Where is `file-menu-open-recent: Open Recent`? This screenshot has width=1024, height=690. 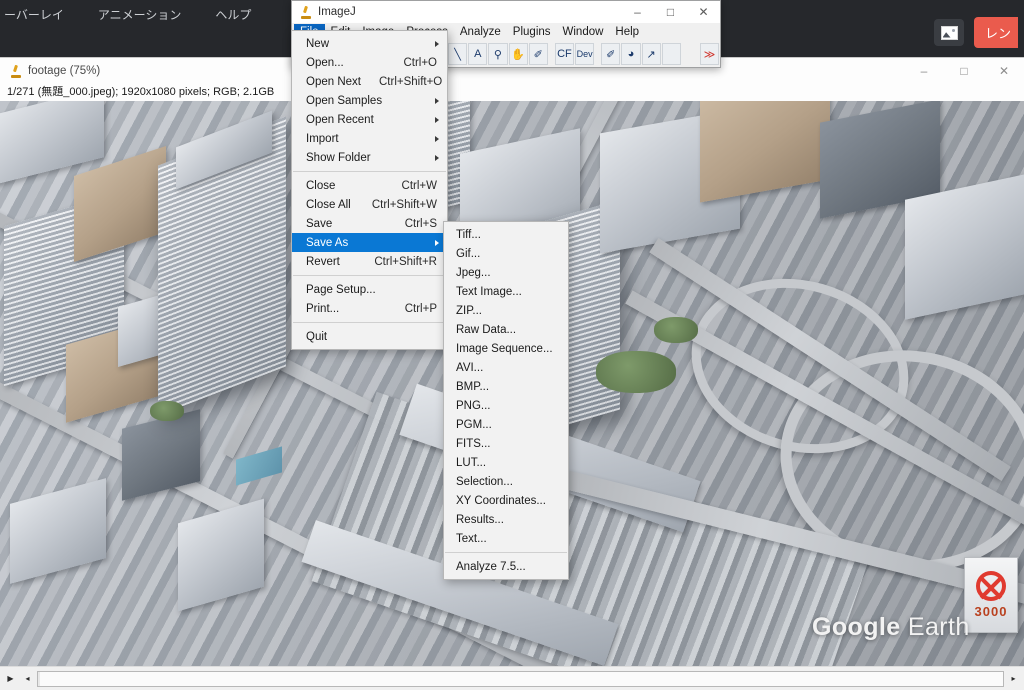 file-menu-open-recent: Open Recent is located at coordinates (369, 119).